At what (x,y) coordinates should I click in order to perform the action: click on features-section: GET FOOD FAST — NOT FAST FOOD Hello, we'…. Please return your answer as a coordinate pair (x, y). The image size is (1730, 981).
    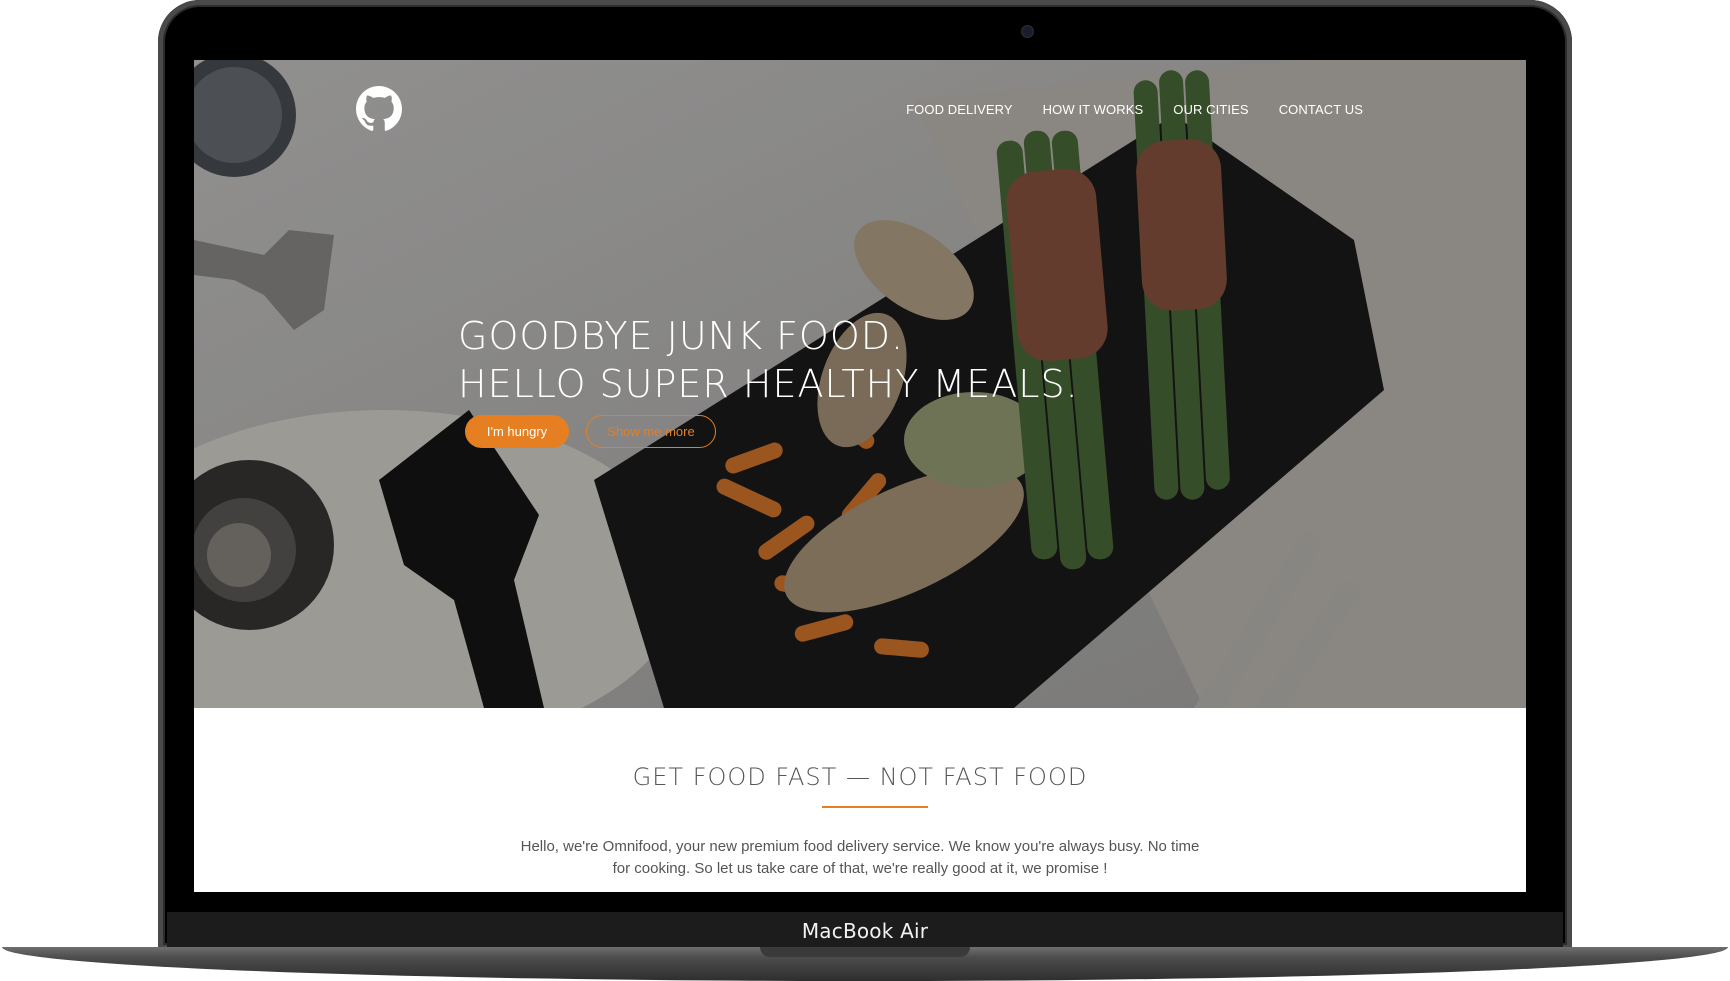
    Looking at the image, I should click on (860, 800).